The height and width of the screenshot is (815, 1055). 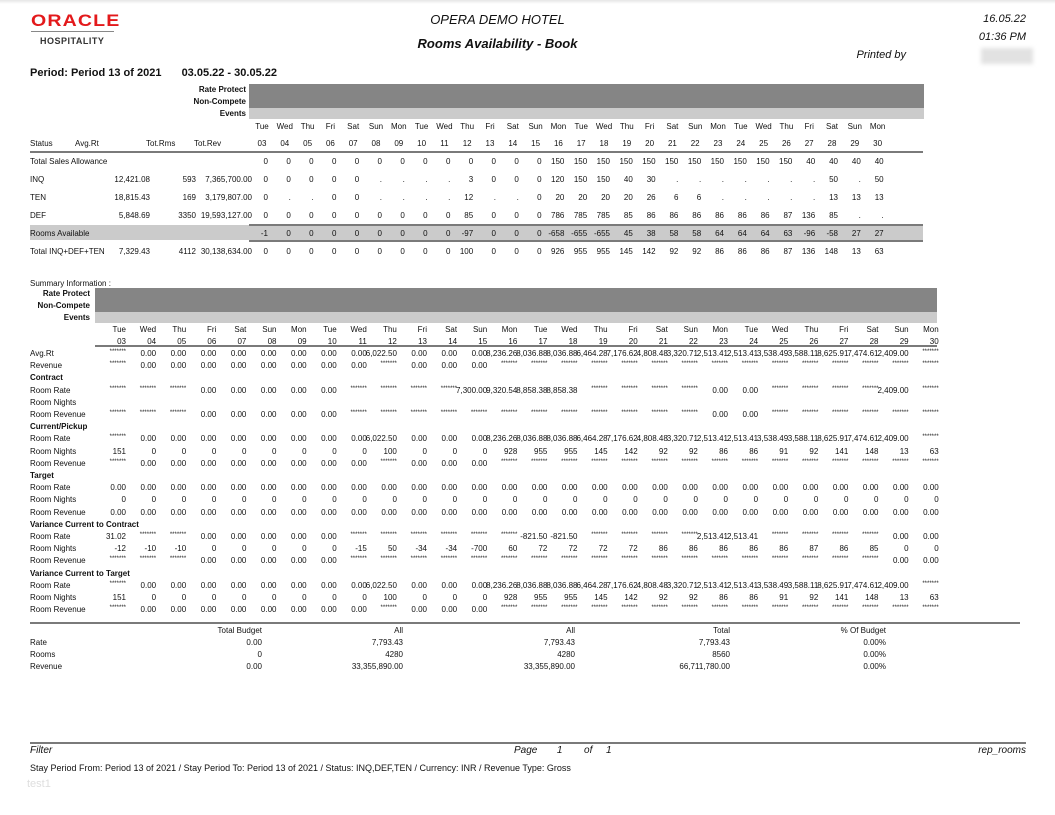 I want to click on availability-cell: -655, so click(x=601, y=233).